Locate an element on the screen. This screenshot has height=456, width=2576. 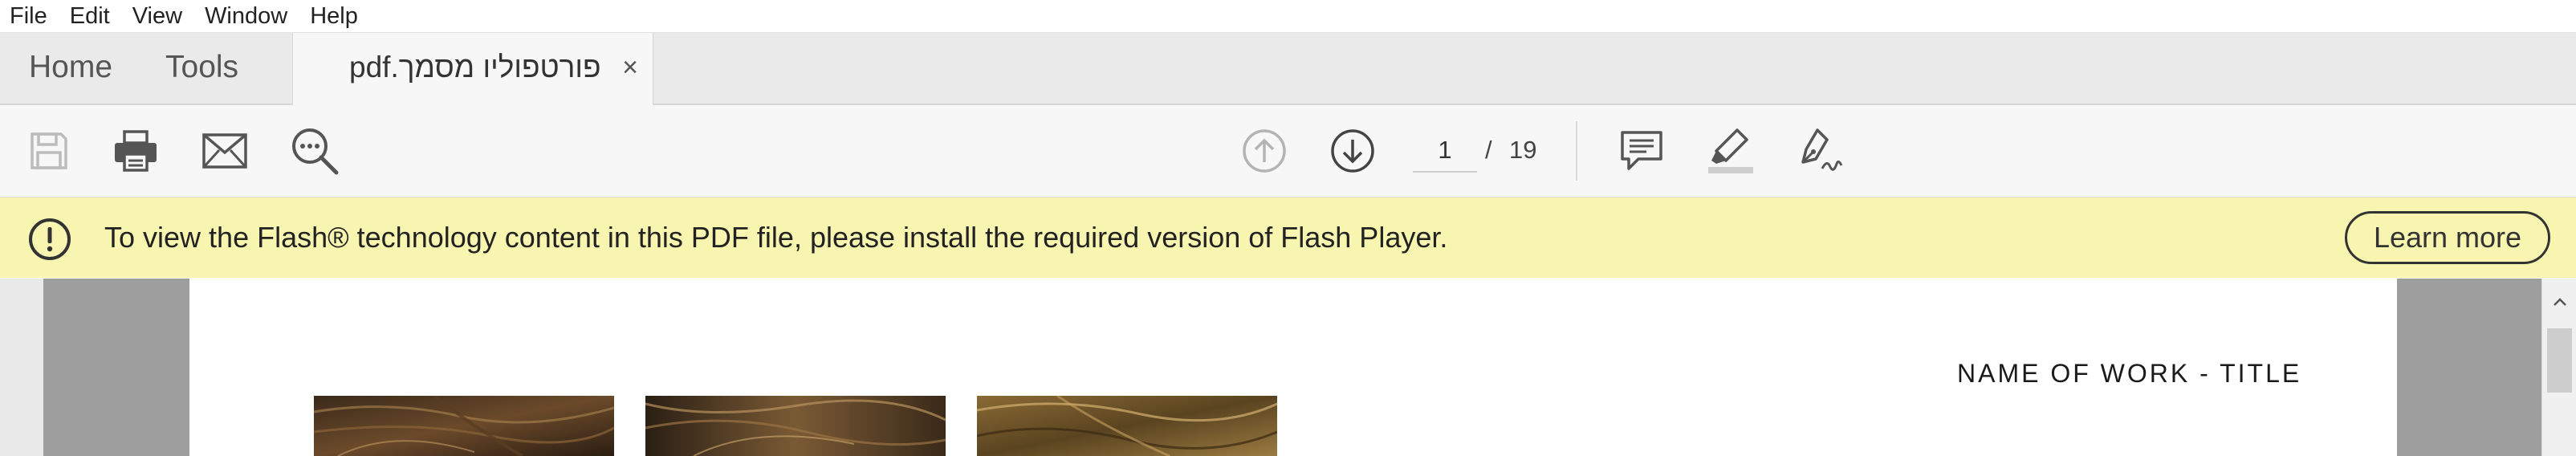
page-margin-right is located at coordinates (2469, 368).